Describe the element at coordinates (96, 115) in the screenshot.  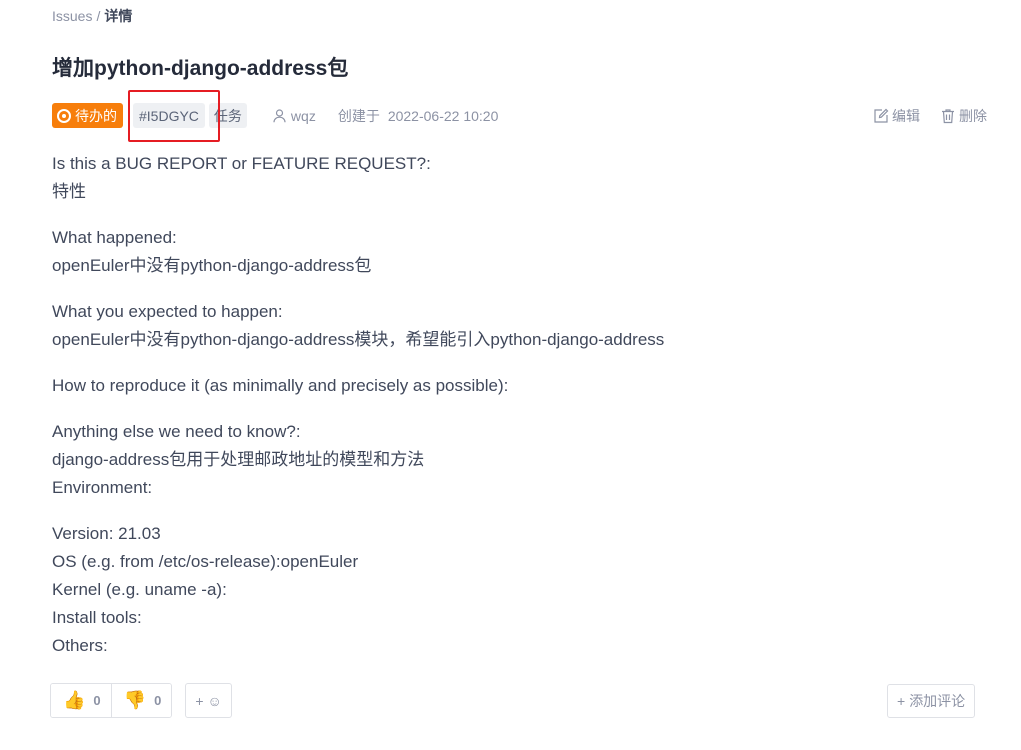
I see `issue-state-label: 待办的` at that location.